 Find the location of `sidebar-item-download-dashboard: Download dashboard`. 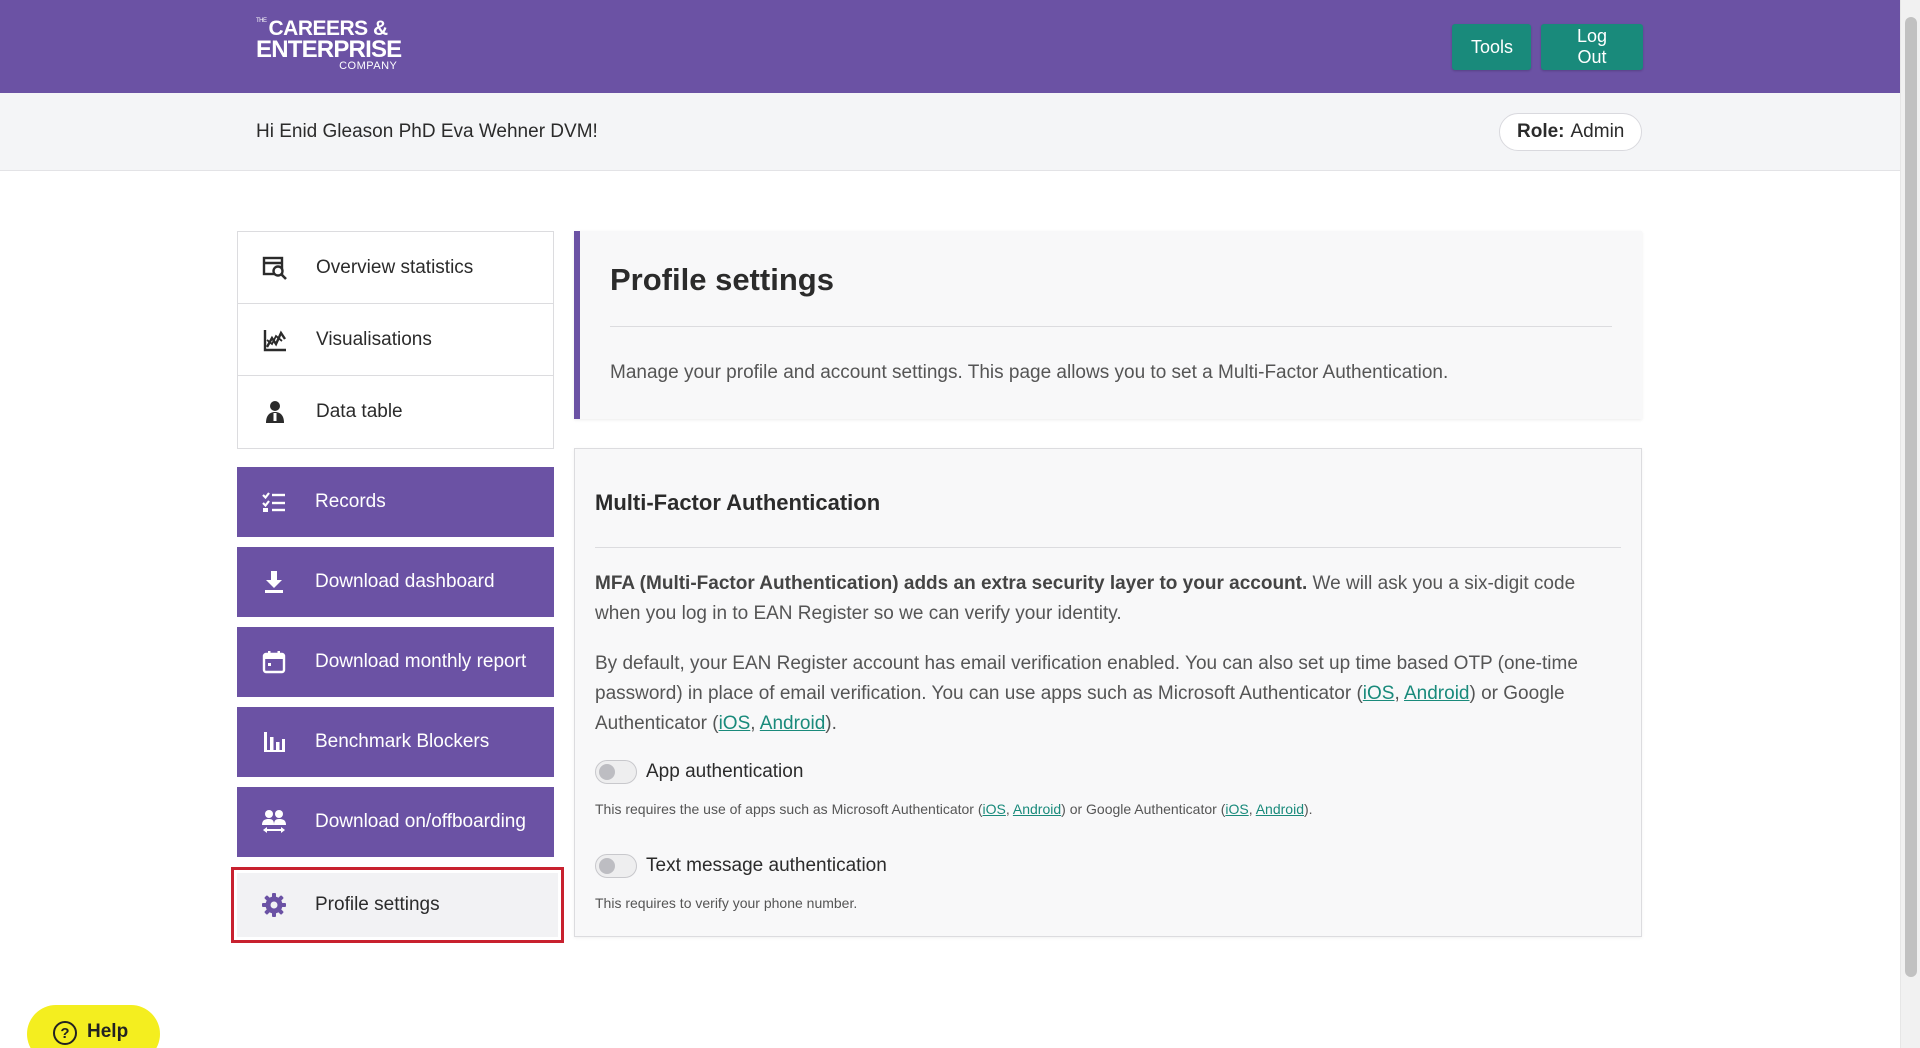

sidebar-item-download-dashboard: Download dashboard is located at coordinates (395, 582).